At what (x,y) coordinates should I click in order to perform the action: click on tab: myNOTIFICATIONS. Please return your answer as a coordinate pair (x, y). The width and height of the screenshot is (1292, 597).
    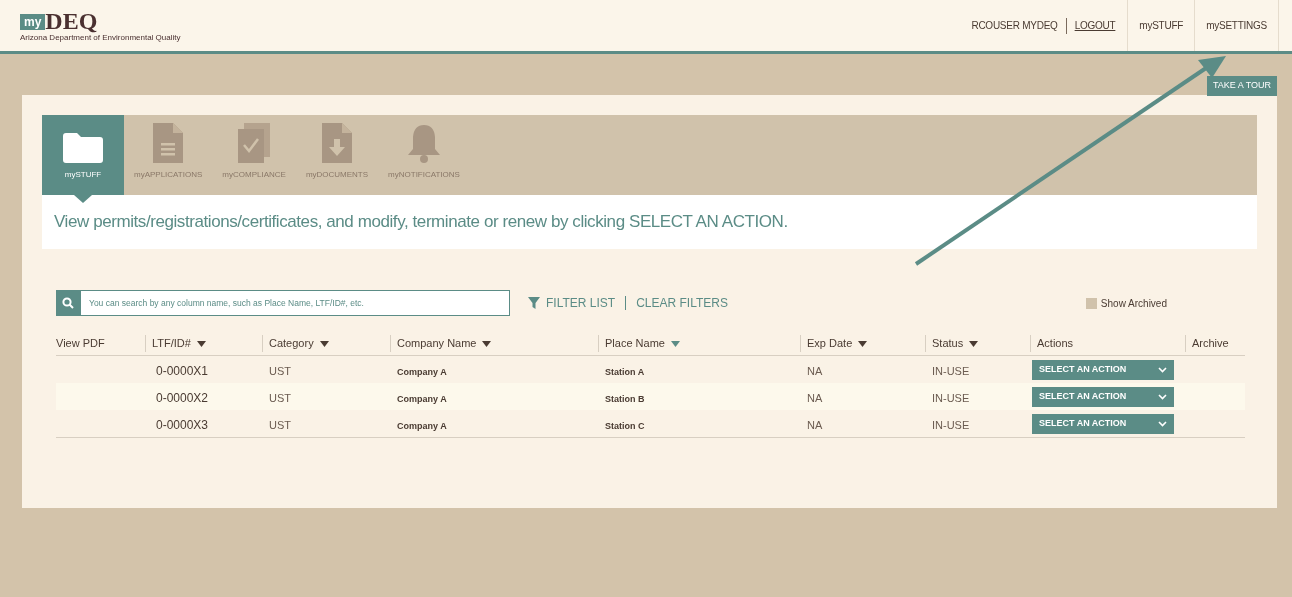
    Looking at the image, I should click on (424, 155).